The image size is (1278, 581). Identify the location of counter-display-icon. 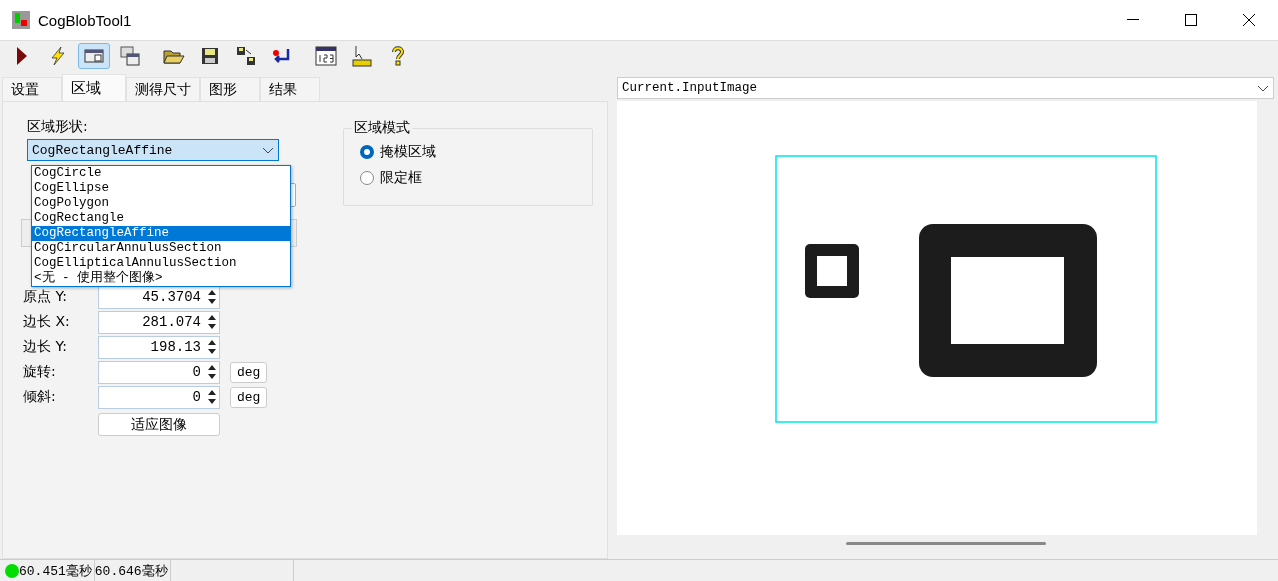
(326, 56).